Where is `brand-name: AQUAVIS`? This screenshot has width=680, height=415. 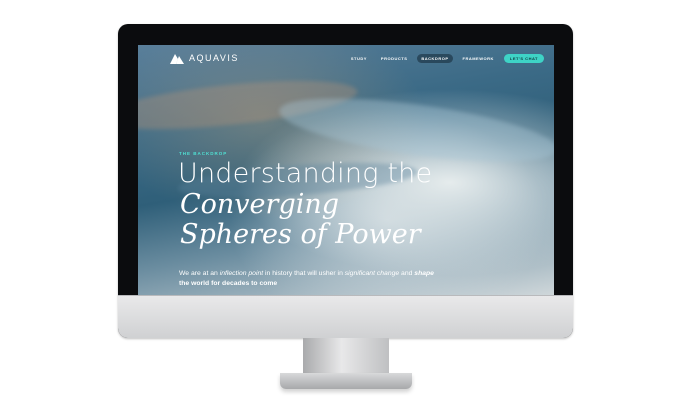 brand-name: AQUAVIS is located at coordinates (214, 58).